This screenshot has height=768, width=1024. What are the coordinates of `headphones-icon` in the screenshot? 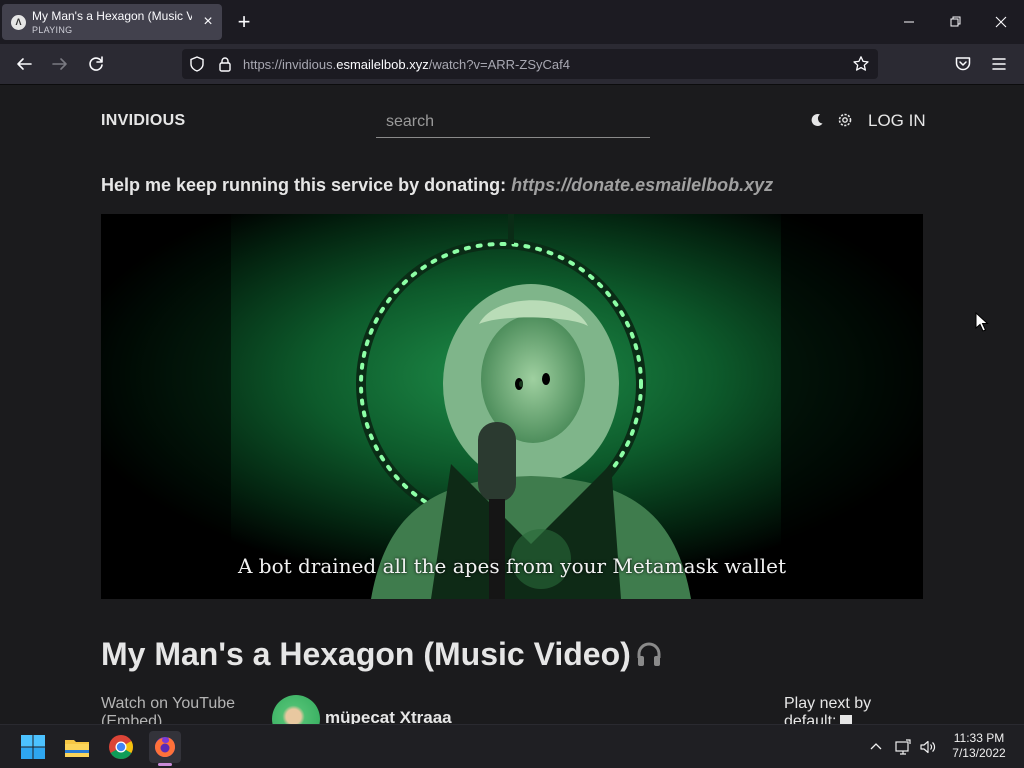 It's located at (649, 654).